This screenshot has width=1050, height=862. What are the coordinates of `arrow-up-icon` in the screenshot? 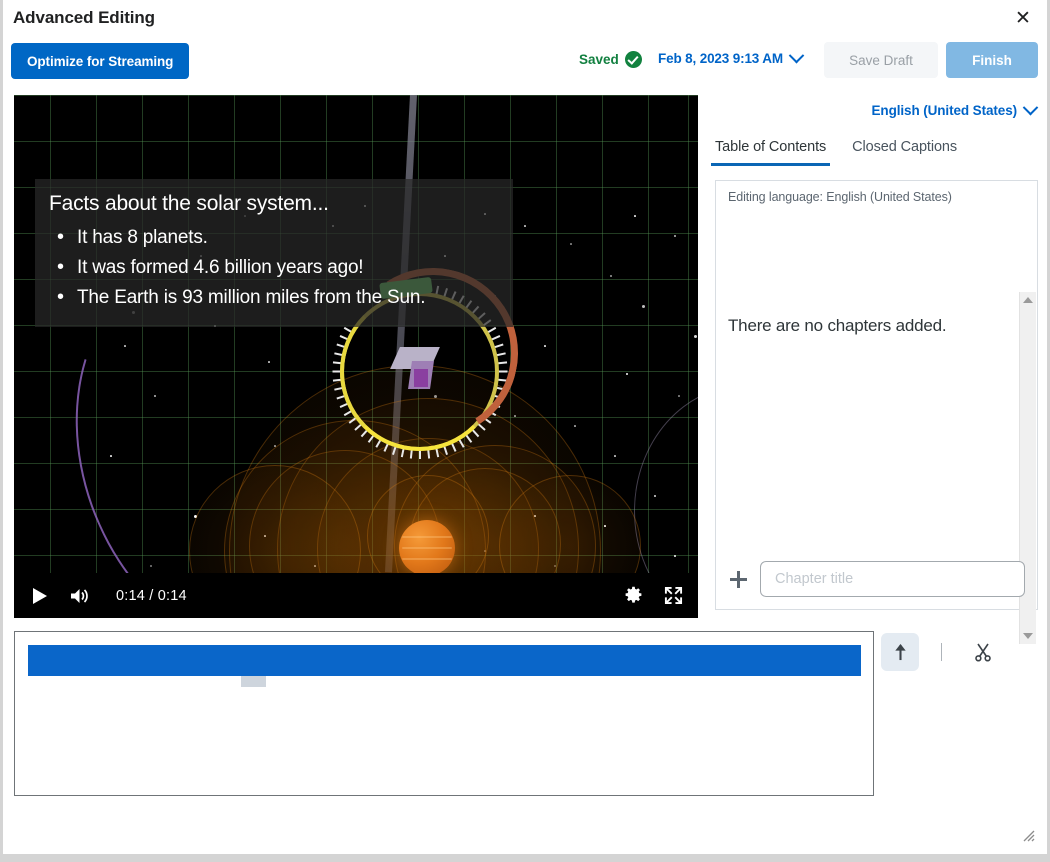 It's located at (900, 652).